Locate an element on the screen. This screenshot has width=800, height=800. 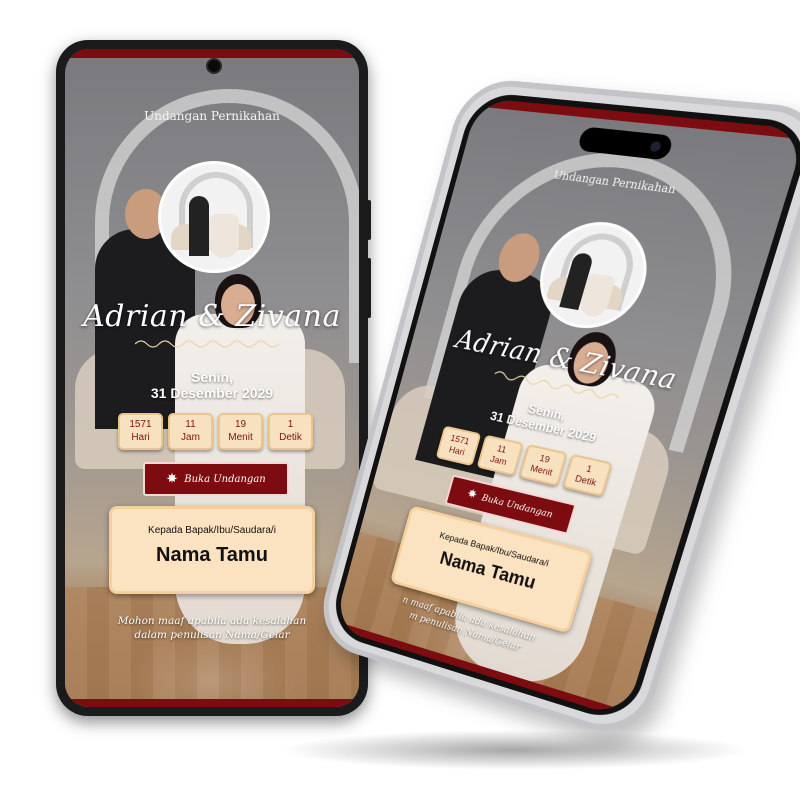
apology-line-1: Mohon maaf apabila ada kesalahan is located at coordinates (212, 621).